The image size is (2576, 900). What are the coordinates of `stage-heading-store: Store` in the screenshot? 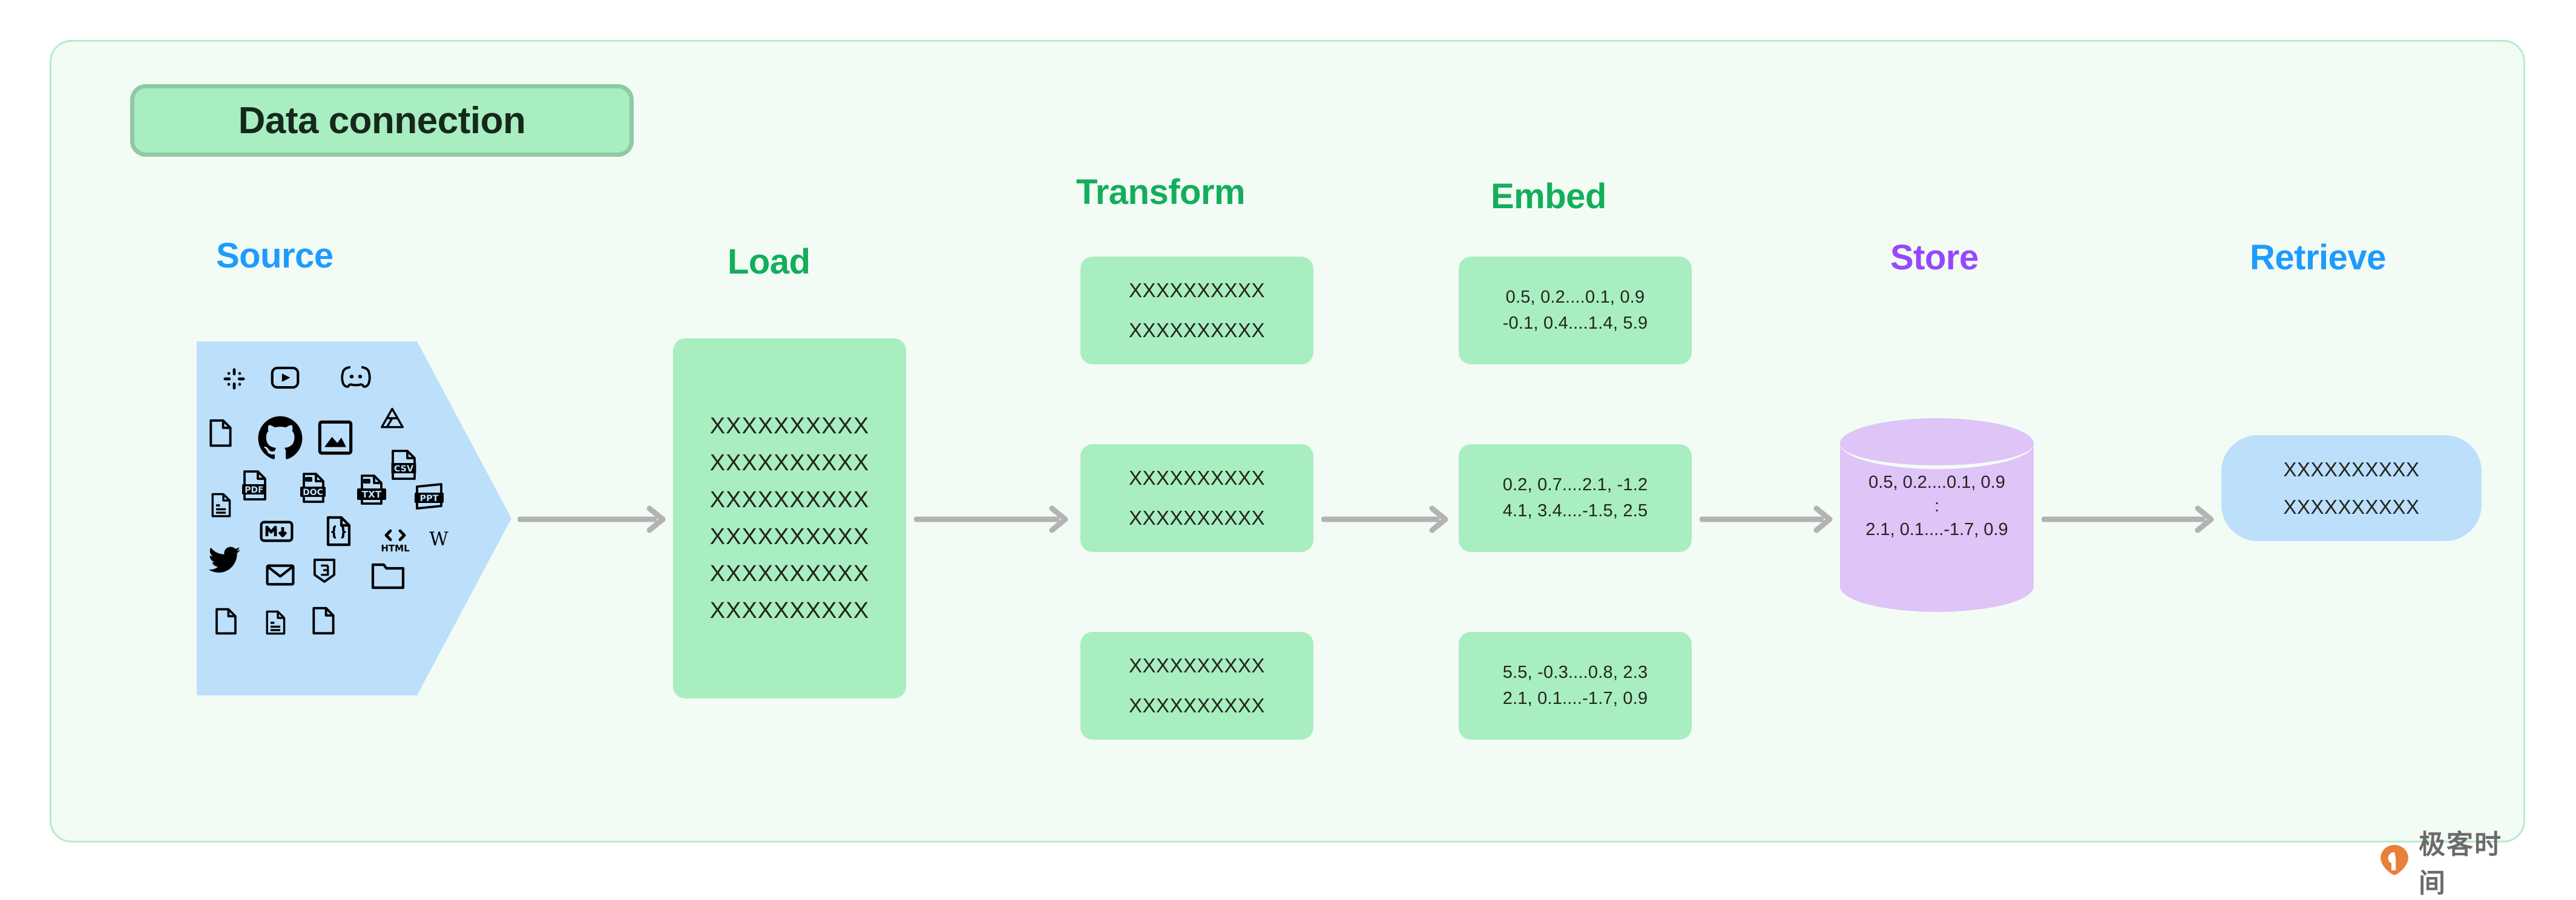 It's located at (1934, 257).